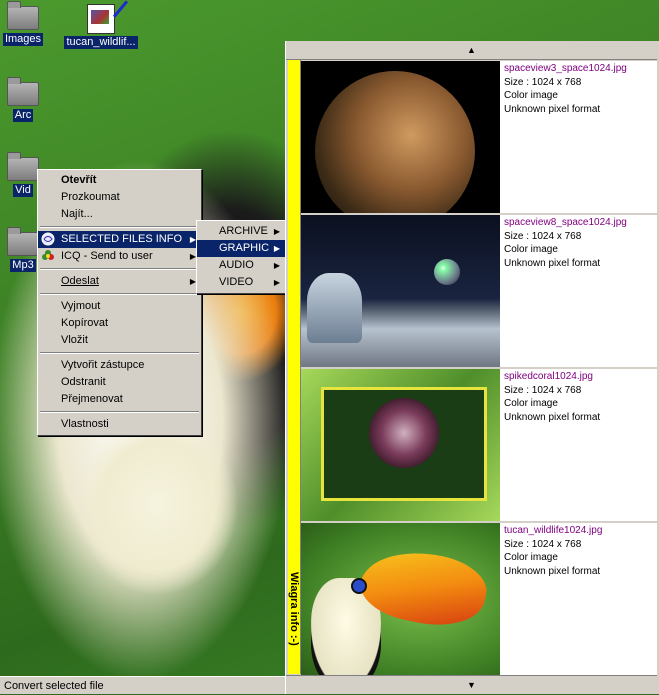  Describe the element at coordinates (48, 255) in the screenshot. I see `icq-flower-icon` at that location.